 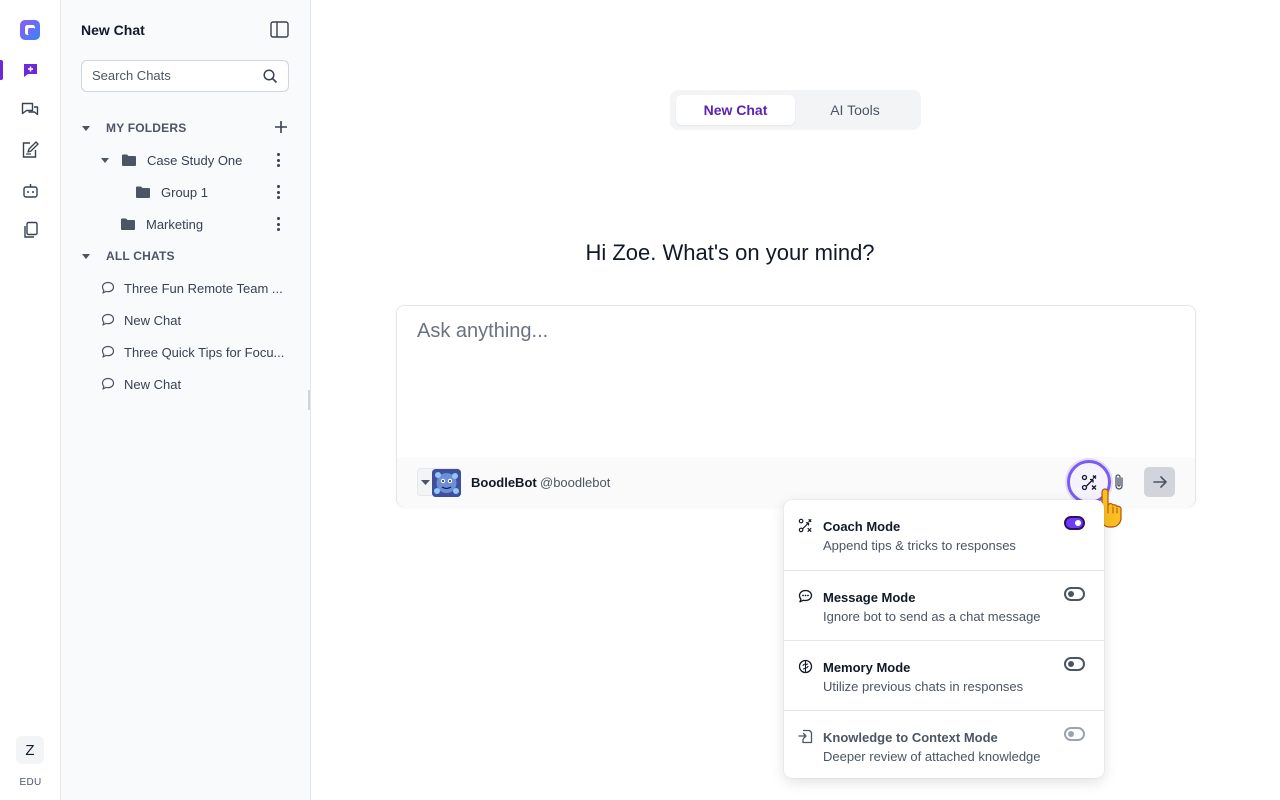 I want to click on documents-nav-button, so click(x=30, y=230).